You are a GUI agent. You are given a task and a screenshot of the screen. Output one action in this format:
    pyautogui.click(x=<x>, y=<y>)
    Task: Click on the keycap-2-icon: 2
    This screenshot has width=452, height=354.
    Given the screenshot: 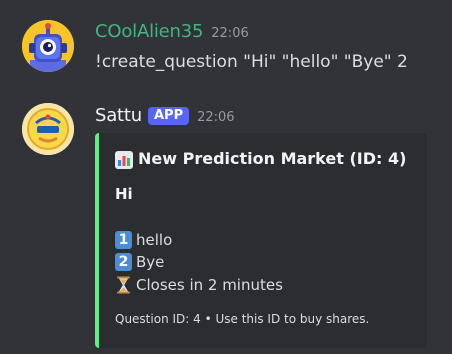 What is the action you would take?
    pyautogui.click(x=123, y=262)
    